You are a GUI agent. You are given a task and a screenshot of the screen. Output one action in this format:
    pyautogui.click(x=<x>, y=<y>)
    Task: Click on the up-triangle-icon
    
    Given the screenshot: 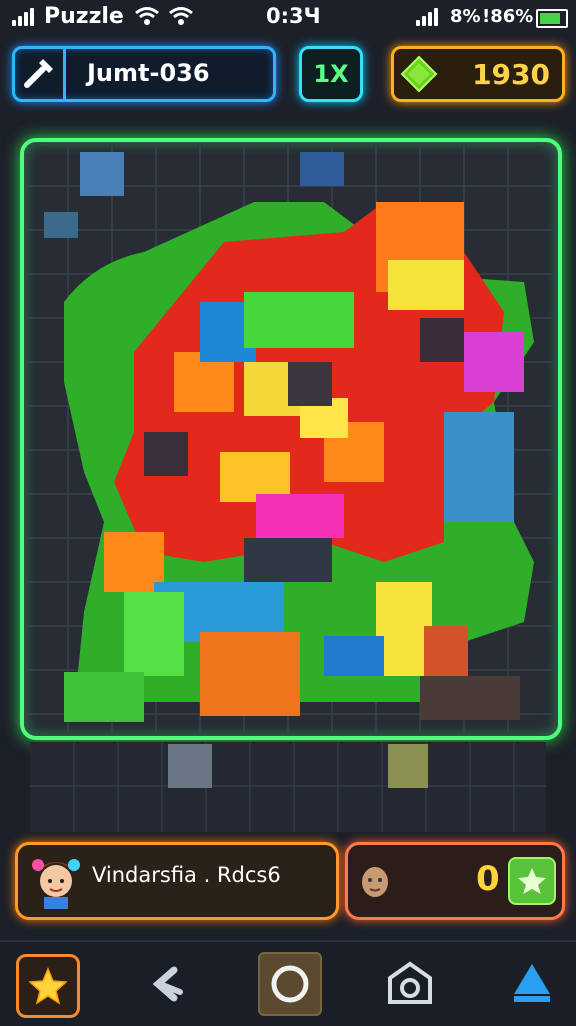 What is the action you would take?
    pyautogui.click(x=532, y=983)
    